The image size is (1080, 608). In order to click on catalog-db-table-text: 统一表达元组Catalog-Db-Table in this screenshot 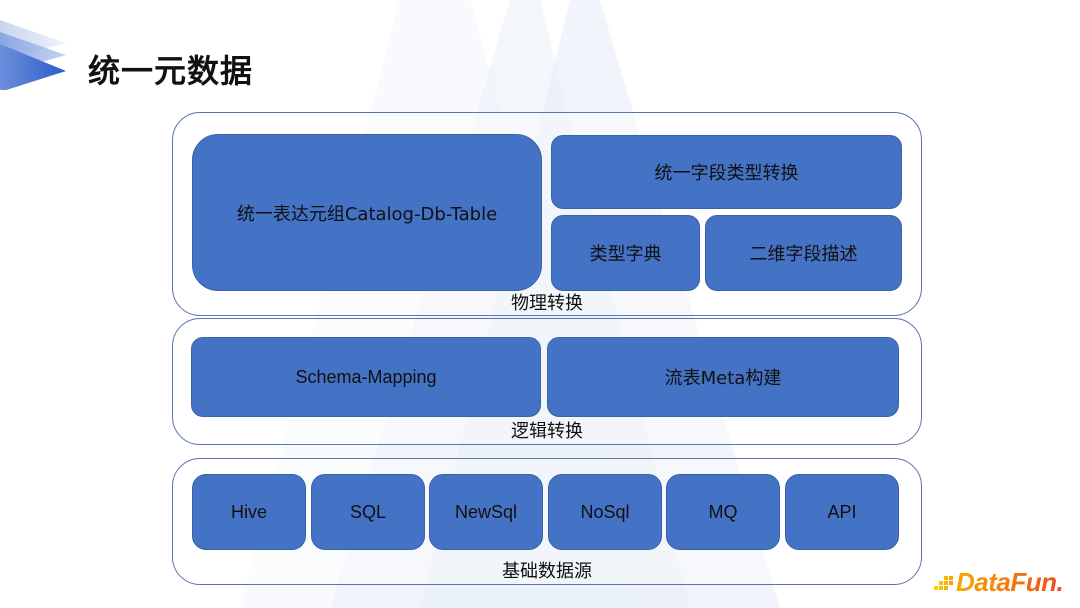, I will do `click(367, 214)`.